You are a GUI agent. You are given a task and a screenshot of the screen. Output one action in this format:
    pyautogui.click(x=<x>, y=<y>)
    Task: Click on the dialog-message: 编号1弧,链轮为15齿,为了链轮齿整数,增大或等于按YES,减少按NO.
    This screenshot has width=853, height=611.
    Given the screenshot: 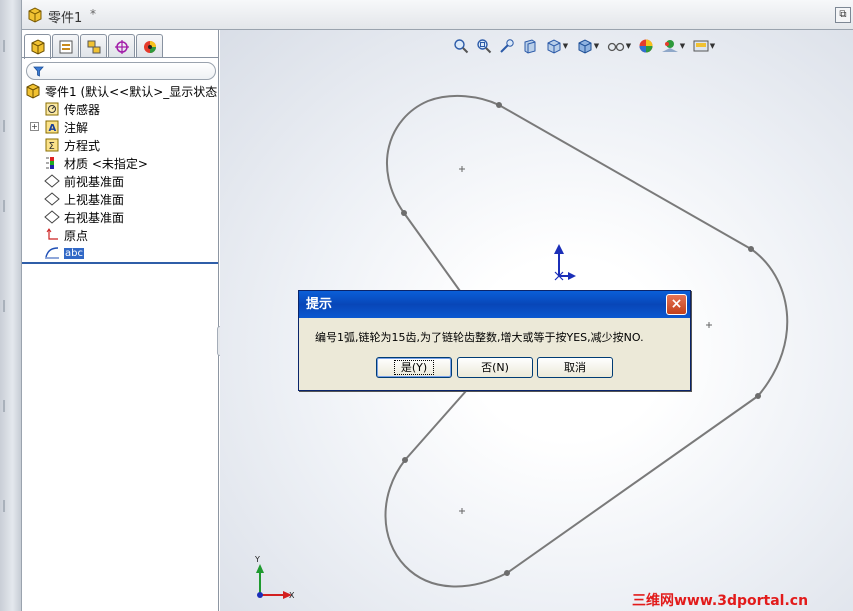 What is the action you would take?
    pyautogui.click(x=479, y=337)
    